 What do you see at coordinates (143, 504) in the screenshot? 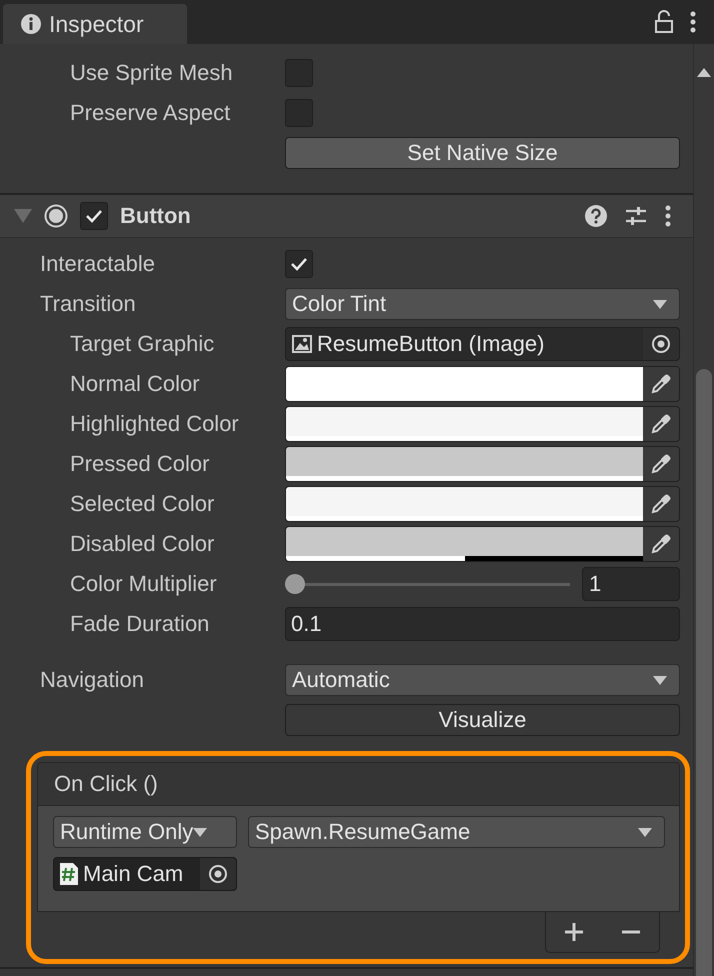
I see `property-label: Selected Color` at bounding box center [143, 504].